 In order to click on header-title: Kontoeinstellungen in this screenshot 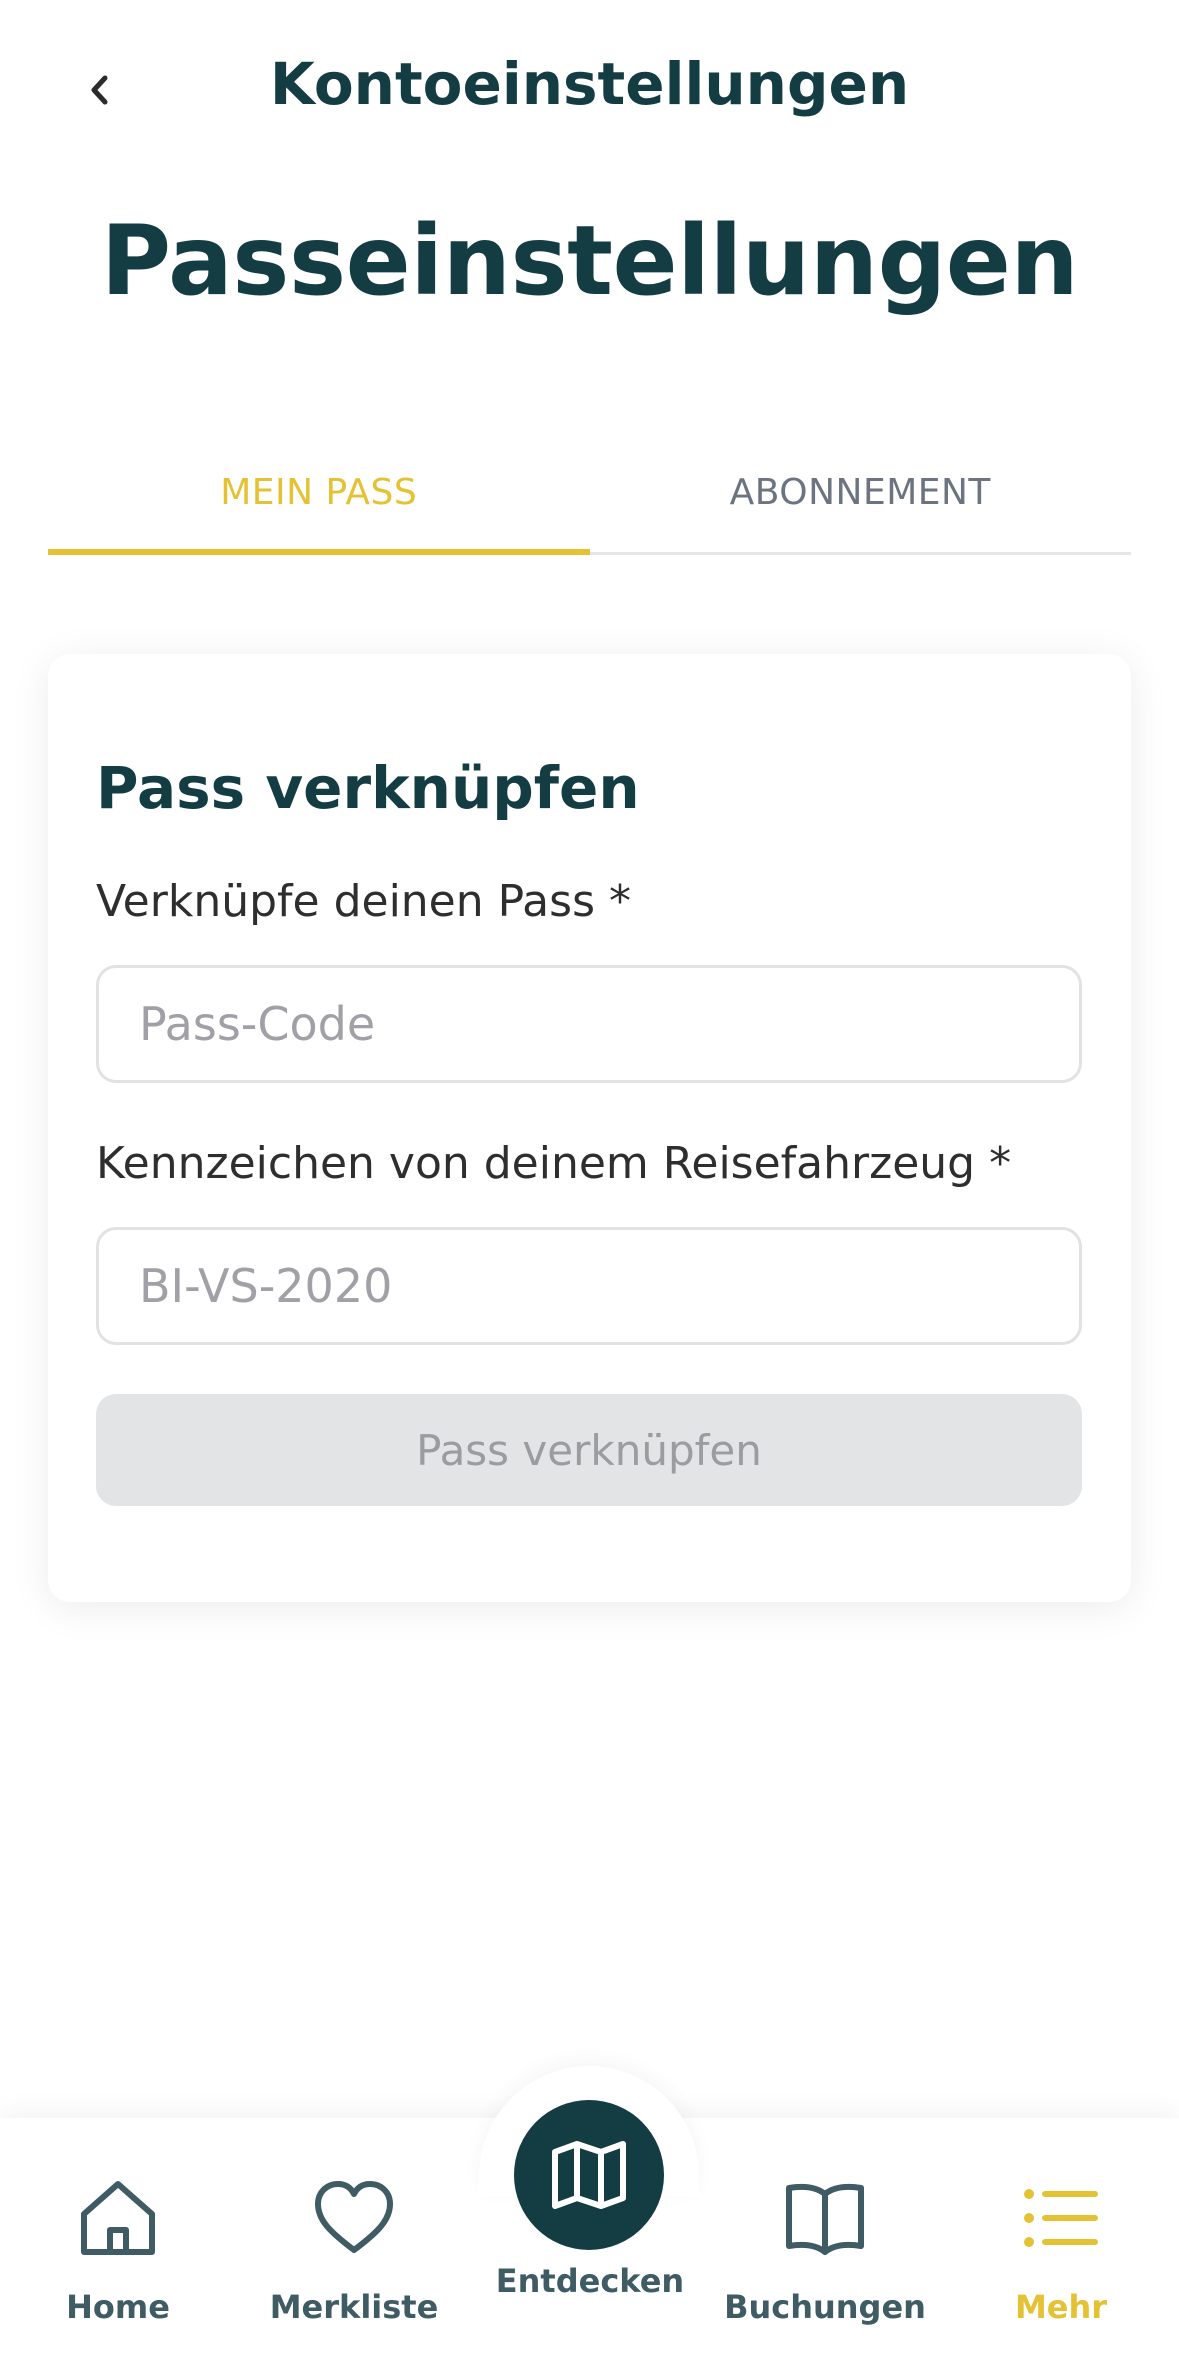, I will do `click(589, 84)`.